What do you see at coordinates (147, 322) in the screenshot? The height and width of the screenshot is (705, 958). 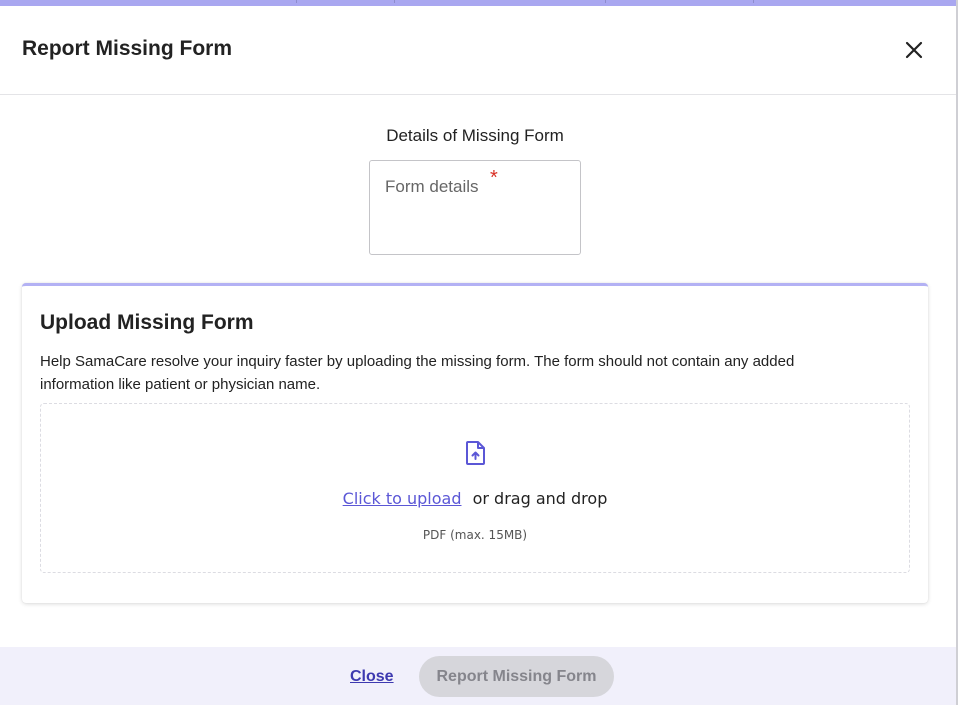 I see `upload-section-title: Upload Missing Form` at bounding box center [147, 322].